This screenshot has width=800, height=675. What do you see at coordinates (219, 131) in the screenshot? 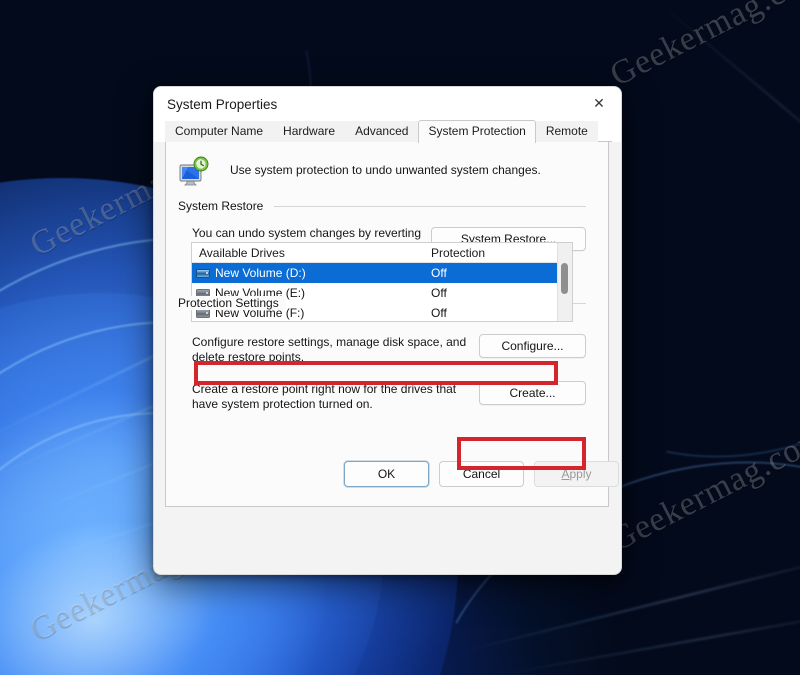
I see `tab-computer-name: Computer Name` at bounding box center [219, 131].